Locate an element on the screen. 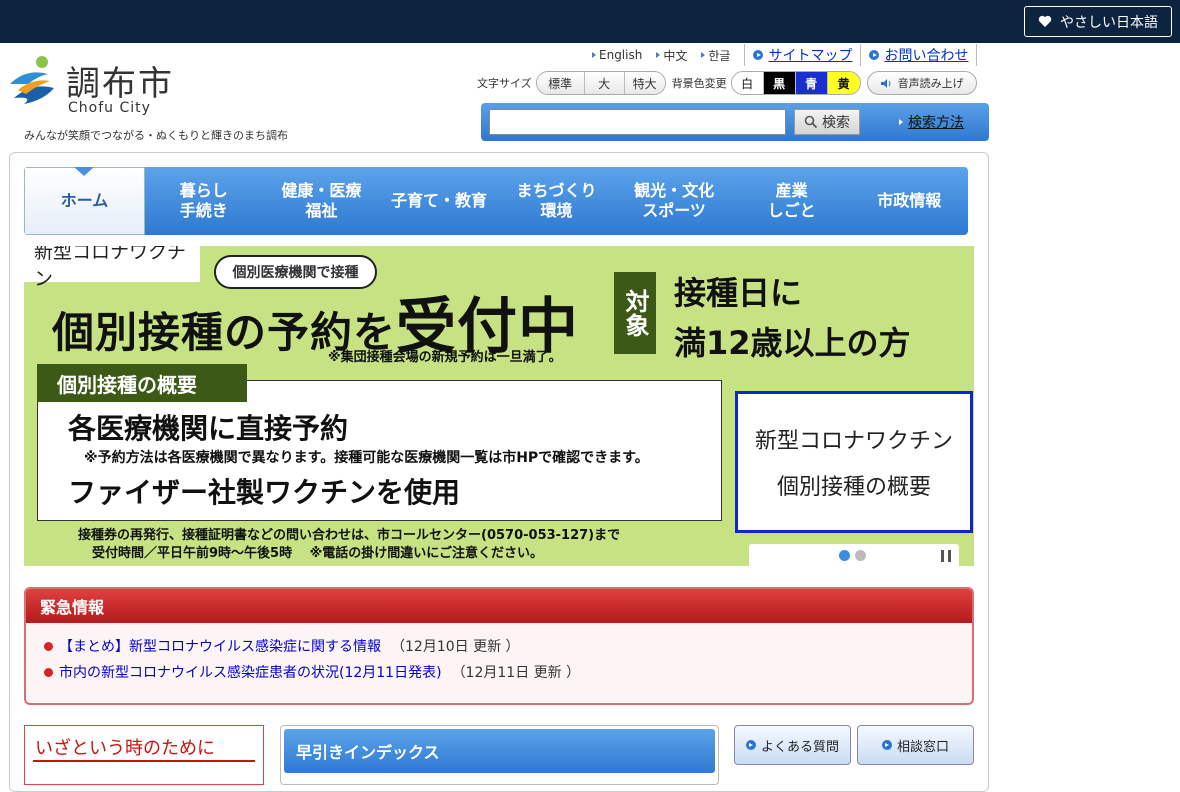 The height and width of the screenshot is (792, 1180). banner-section-title: 個別接種の概要 is located at coordinates (142, 383).